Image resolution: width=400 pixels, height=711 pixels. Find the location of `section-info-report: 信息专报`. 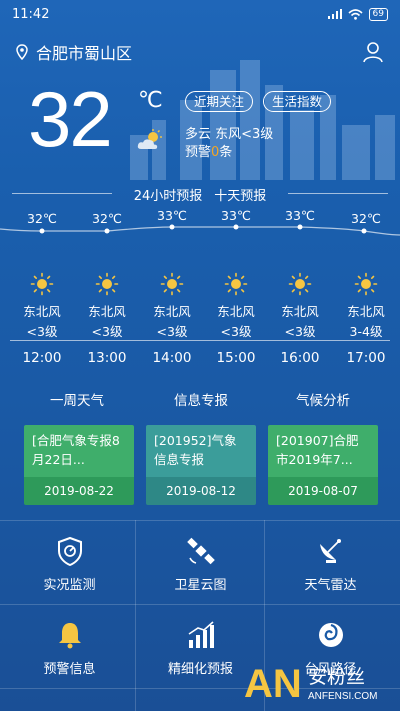

section-info-report: 信息专报 is located at coordinates (201, 399).